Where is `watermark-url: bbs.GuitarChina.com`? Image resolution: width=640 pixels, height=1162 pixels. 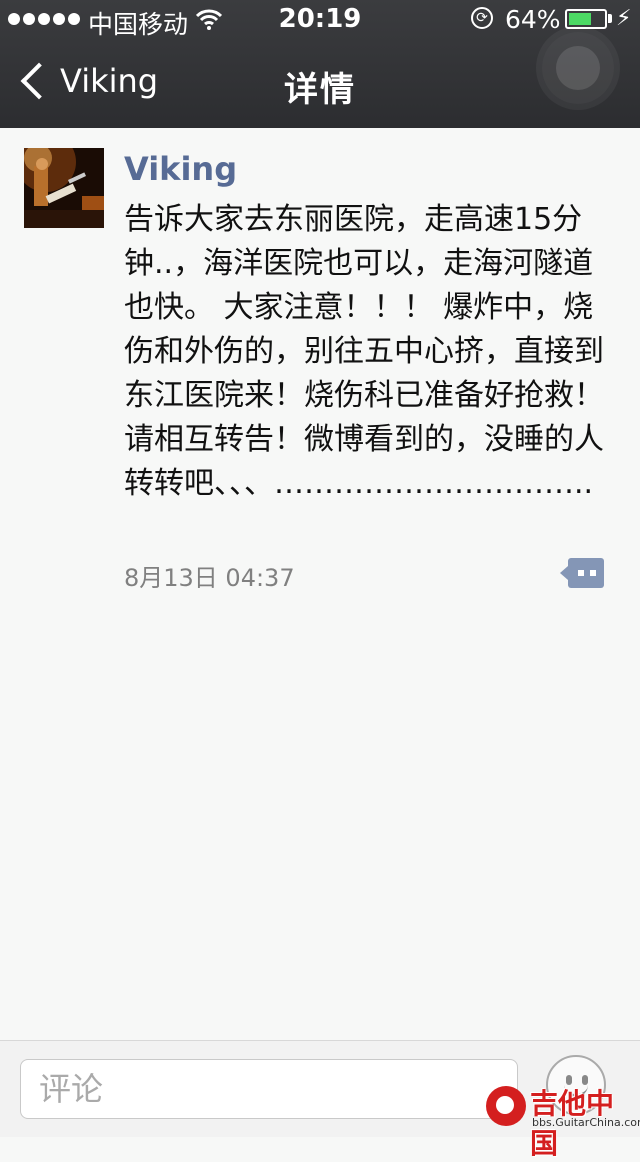 watermark-url: bbs.GuitarChina.com is located at coordinates (586, 1122).